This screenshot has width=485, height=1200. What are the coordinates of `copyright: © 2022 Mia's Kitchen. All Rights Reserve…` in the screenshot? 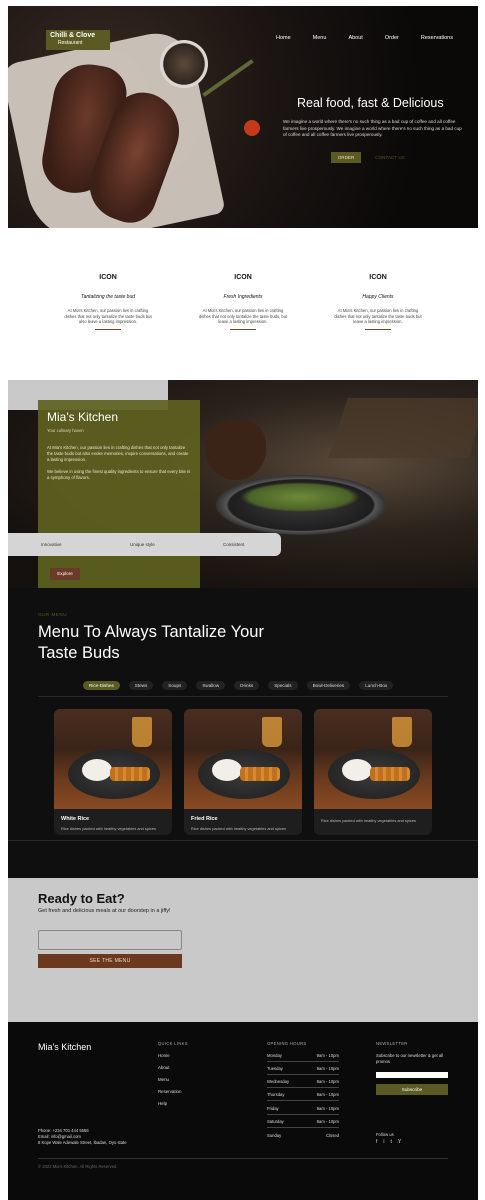 It's located at (78, 1166).